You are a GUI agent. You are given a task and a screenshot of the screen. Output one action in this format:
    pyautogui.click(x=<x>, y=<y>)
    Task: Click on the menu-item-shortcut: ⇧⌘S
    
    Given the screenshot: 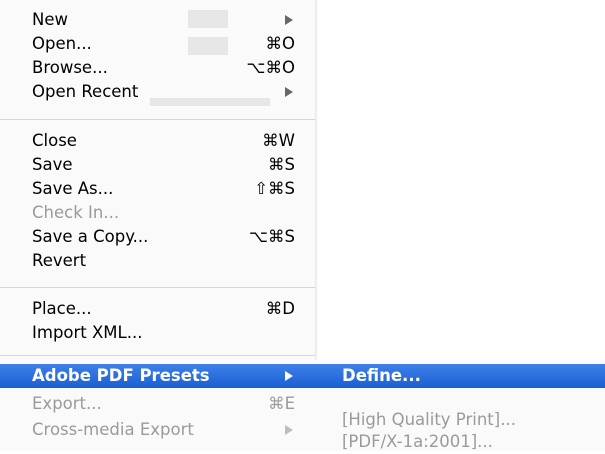 What is the action you would take?
    pyautogui.click(x=274, y=188)
    